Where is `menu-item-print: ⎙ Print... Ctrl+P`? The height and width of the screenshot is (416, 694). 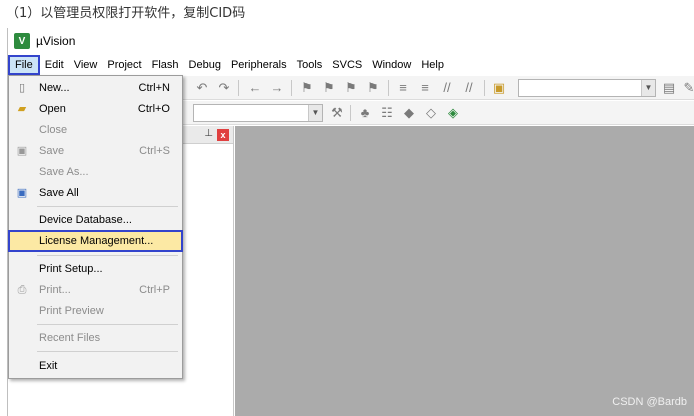 menu-item-print: ⎙ Print... Ctrl+P is located at coordinates (95, 290).